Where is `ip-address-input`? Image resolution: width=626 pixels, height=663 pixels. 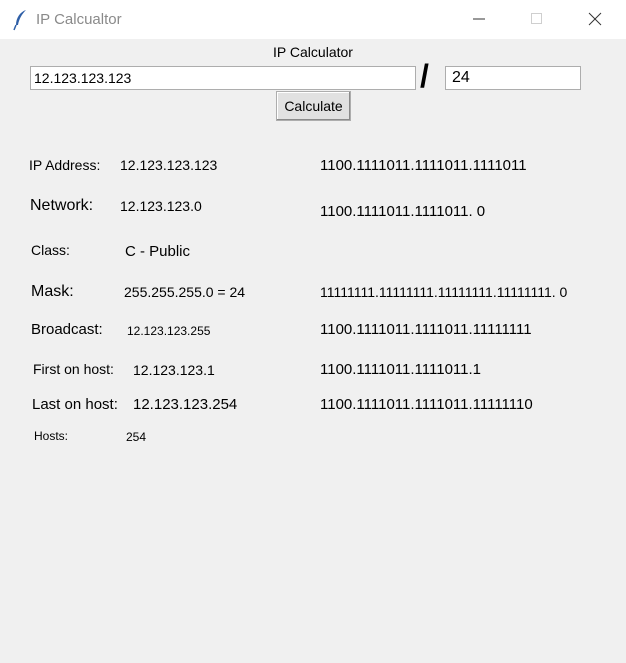
ip-address-input is located at coordinates (223, 78).